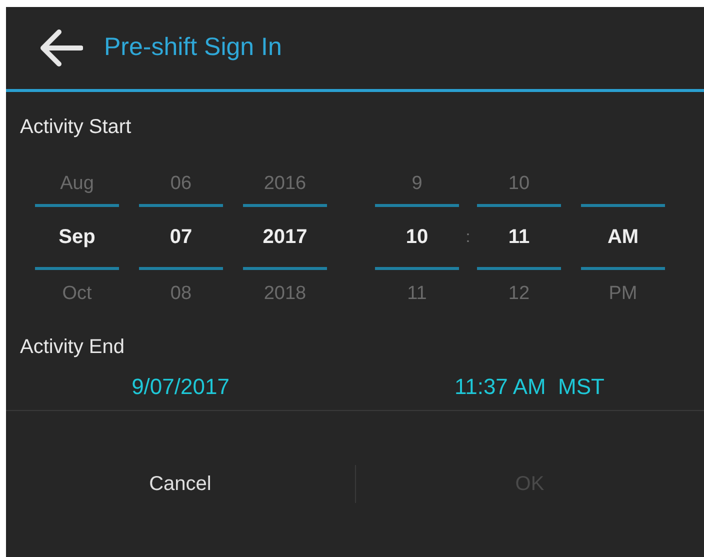 The height and width of the screenshot is (557, 704). What do you see at coordinates (623, 294) in the screenshot?
I see `picker-option: PM` at bounding box center [623, 294].